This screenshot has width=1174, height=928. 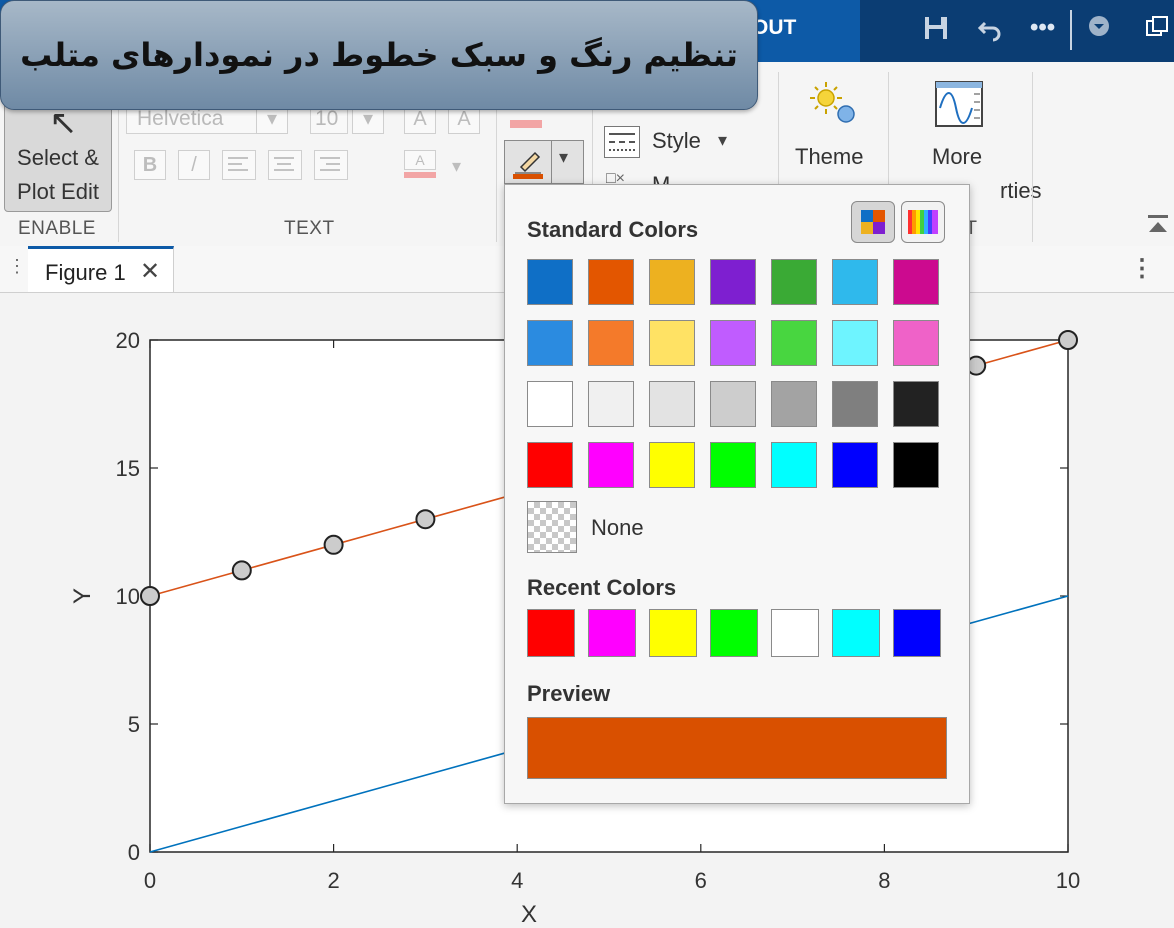 What do you see at coordinates (1099, 29) in the screenshot?
I see `dropdown-icon` at bounding box center [1099, 29].